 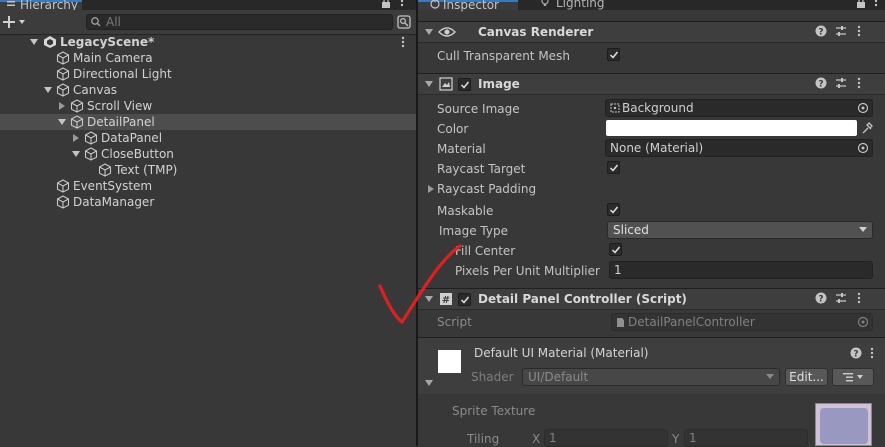 I want to click on tiling-x-field: 1, so click(x=606, y=438).